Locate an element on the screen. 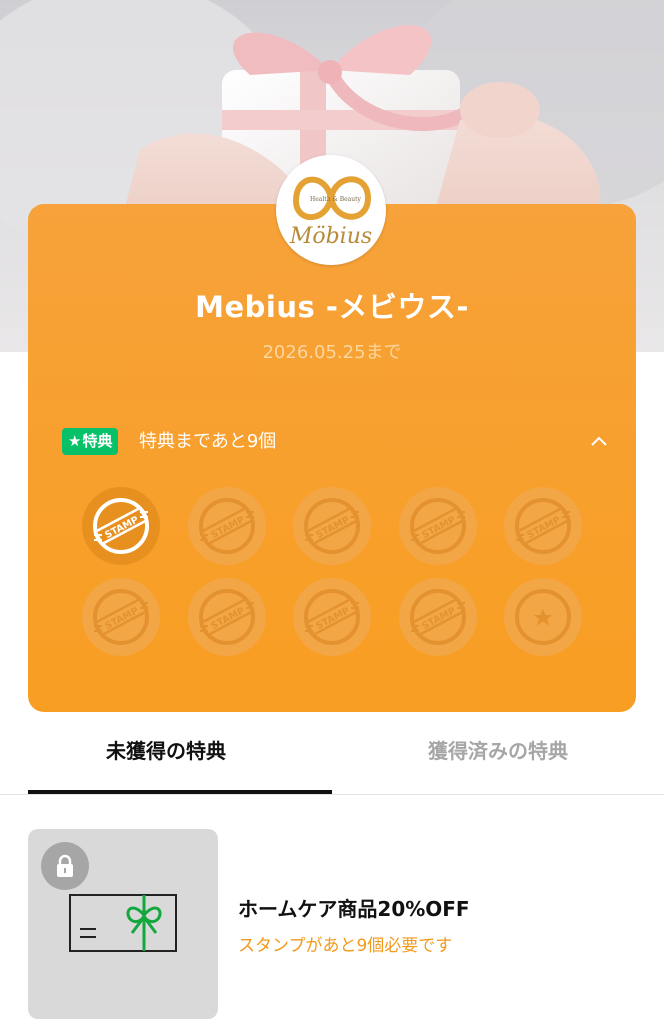 This screenshot has width=664, height=1024. expiry-date: 2026.05.25まで is located at coordinates (332, 352).